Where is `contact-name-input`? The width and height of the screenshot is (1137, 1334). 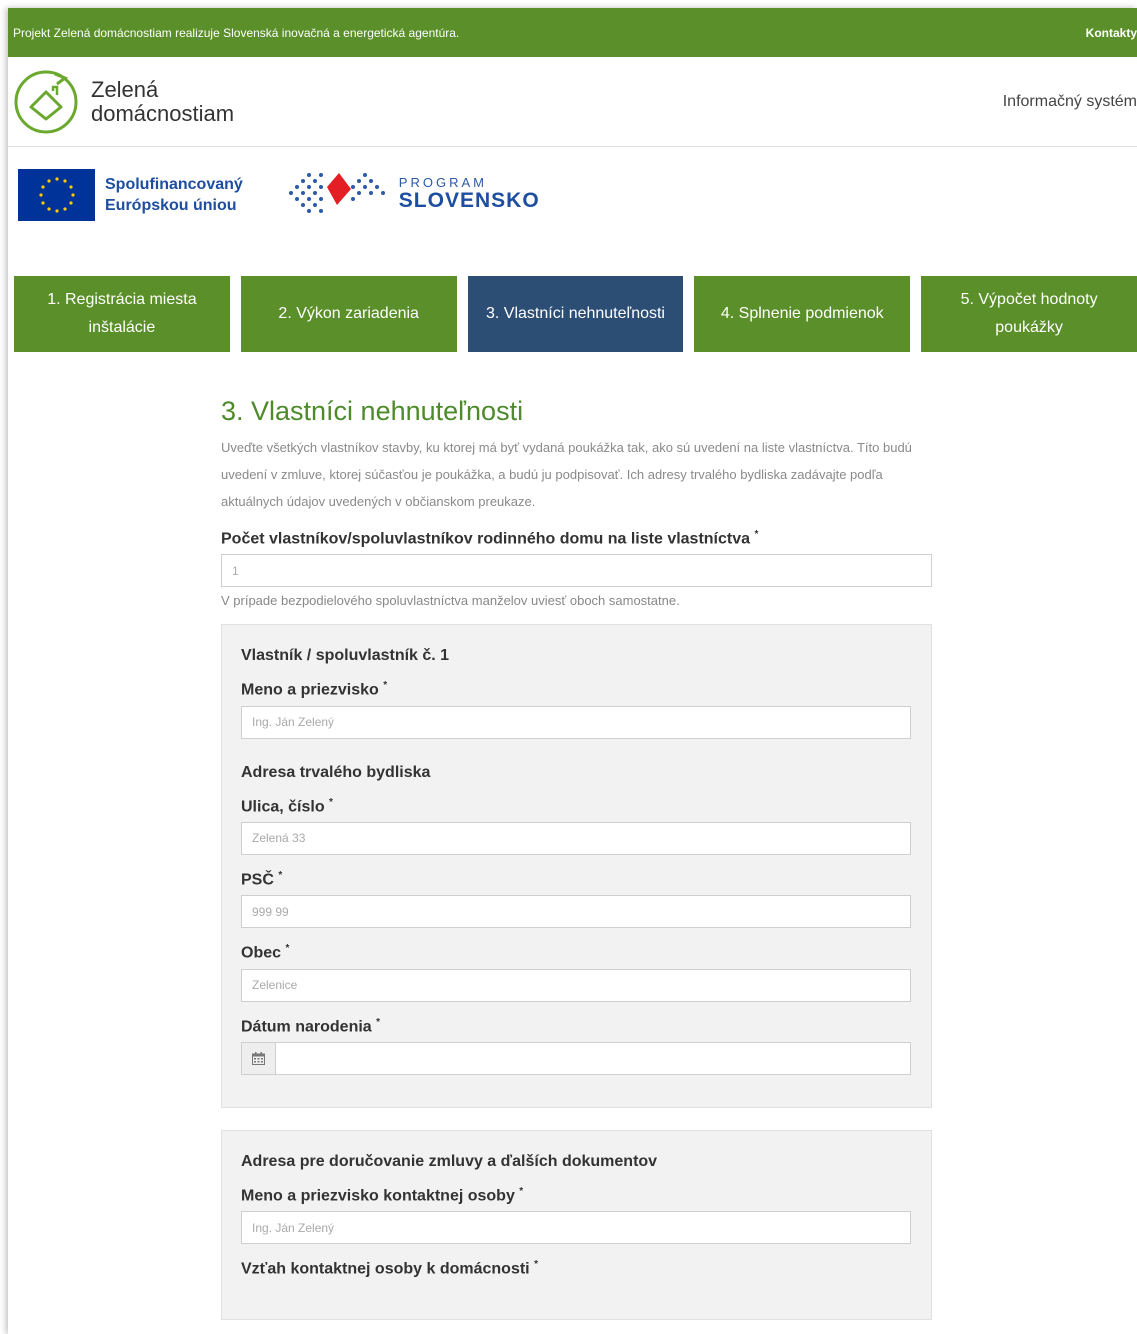 contact-name-input is located at coordinates (576, 1228).